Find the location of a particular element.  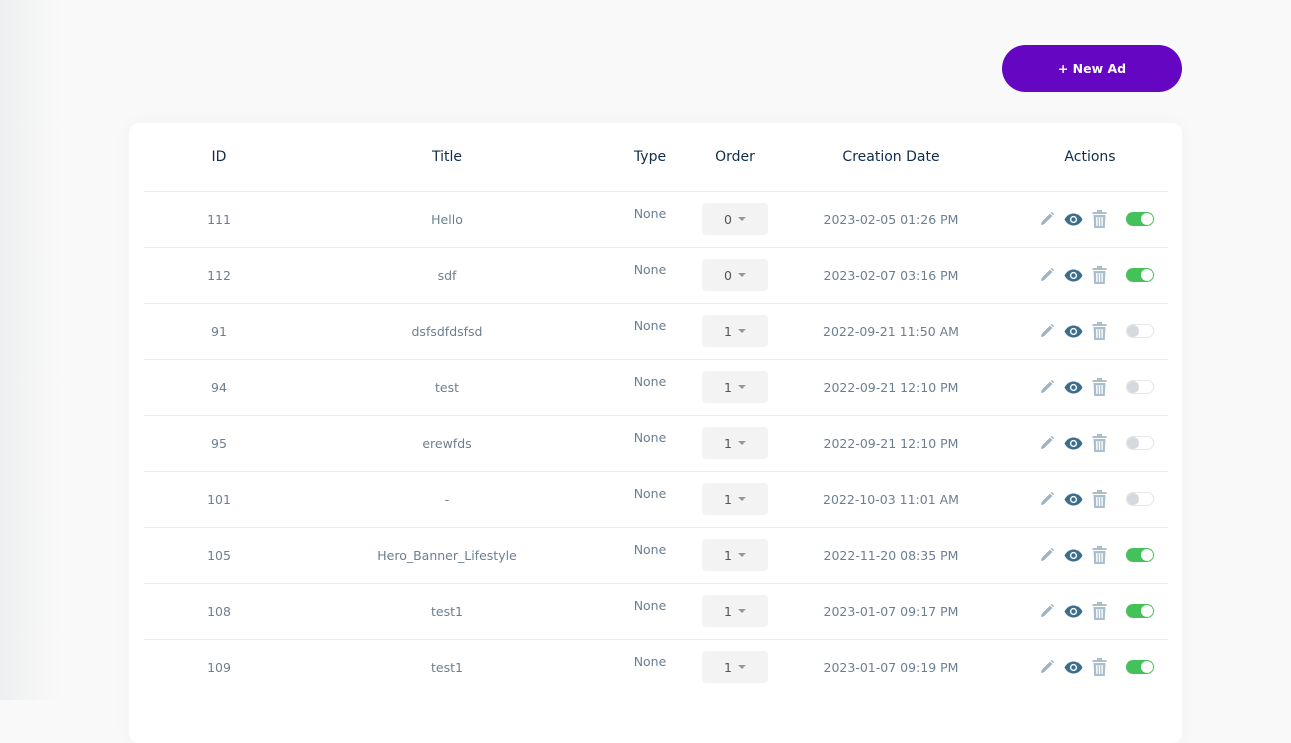

table-row: 95 erewfds None 1 2022-09-21 12:10 PM is located at coordinates (656, 442).